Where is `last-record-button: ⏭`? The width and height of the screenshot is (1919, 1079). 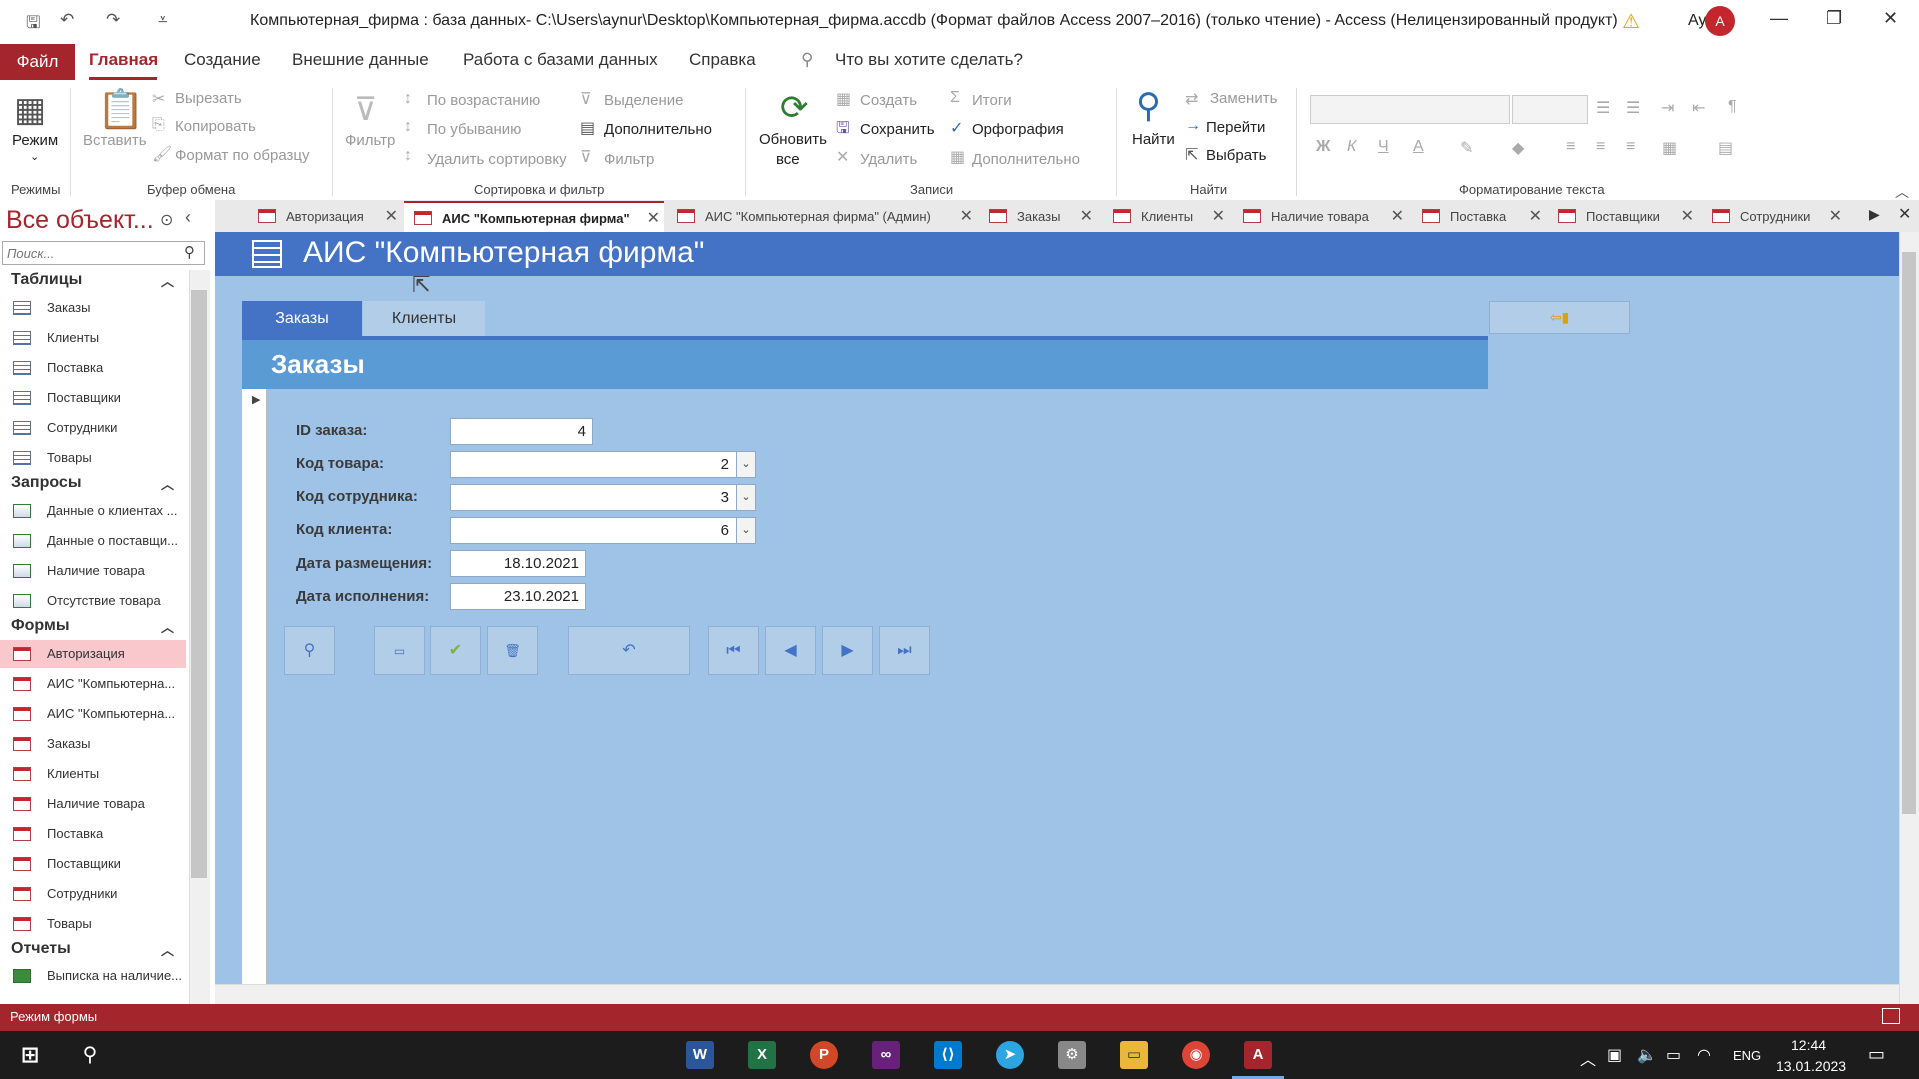
last-record-button: ⏭ is located at coordinates (904, 650).